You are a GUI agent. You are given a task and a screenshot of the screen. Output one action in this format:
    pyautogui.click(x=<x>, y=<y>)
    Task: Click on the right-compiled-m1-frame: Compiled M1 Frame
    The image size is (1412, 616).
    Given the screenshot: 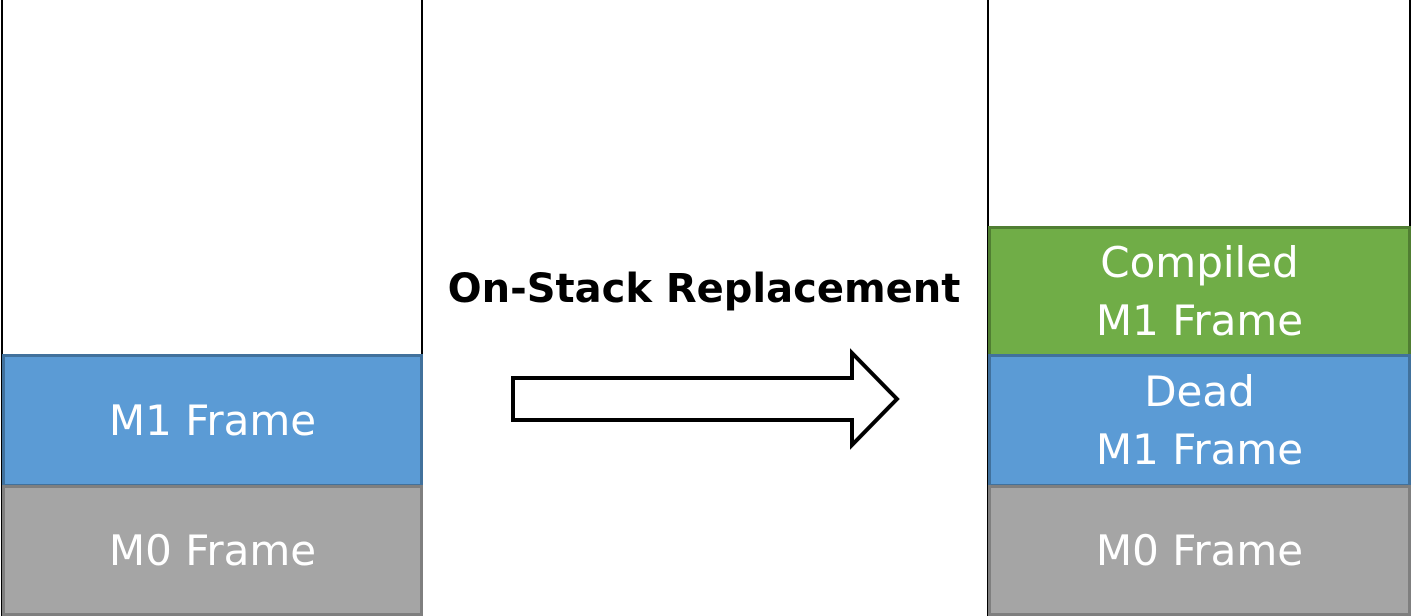 What is the action you would take?
    pyautogui.click(x=1199, y=291)
    